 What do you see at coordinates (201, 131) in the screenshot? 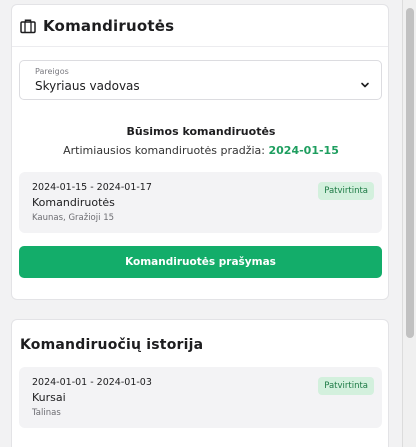
I see `upcoming-trips-heading: Būsimos komandiruotės` at bounding box center [201, 131].